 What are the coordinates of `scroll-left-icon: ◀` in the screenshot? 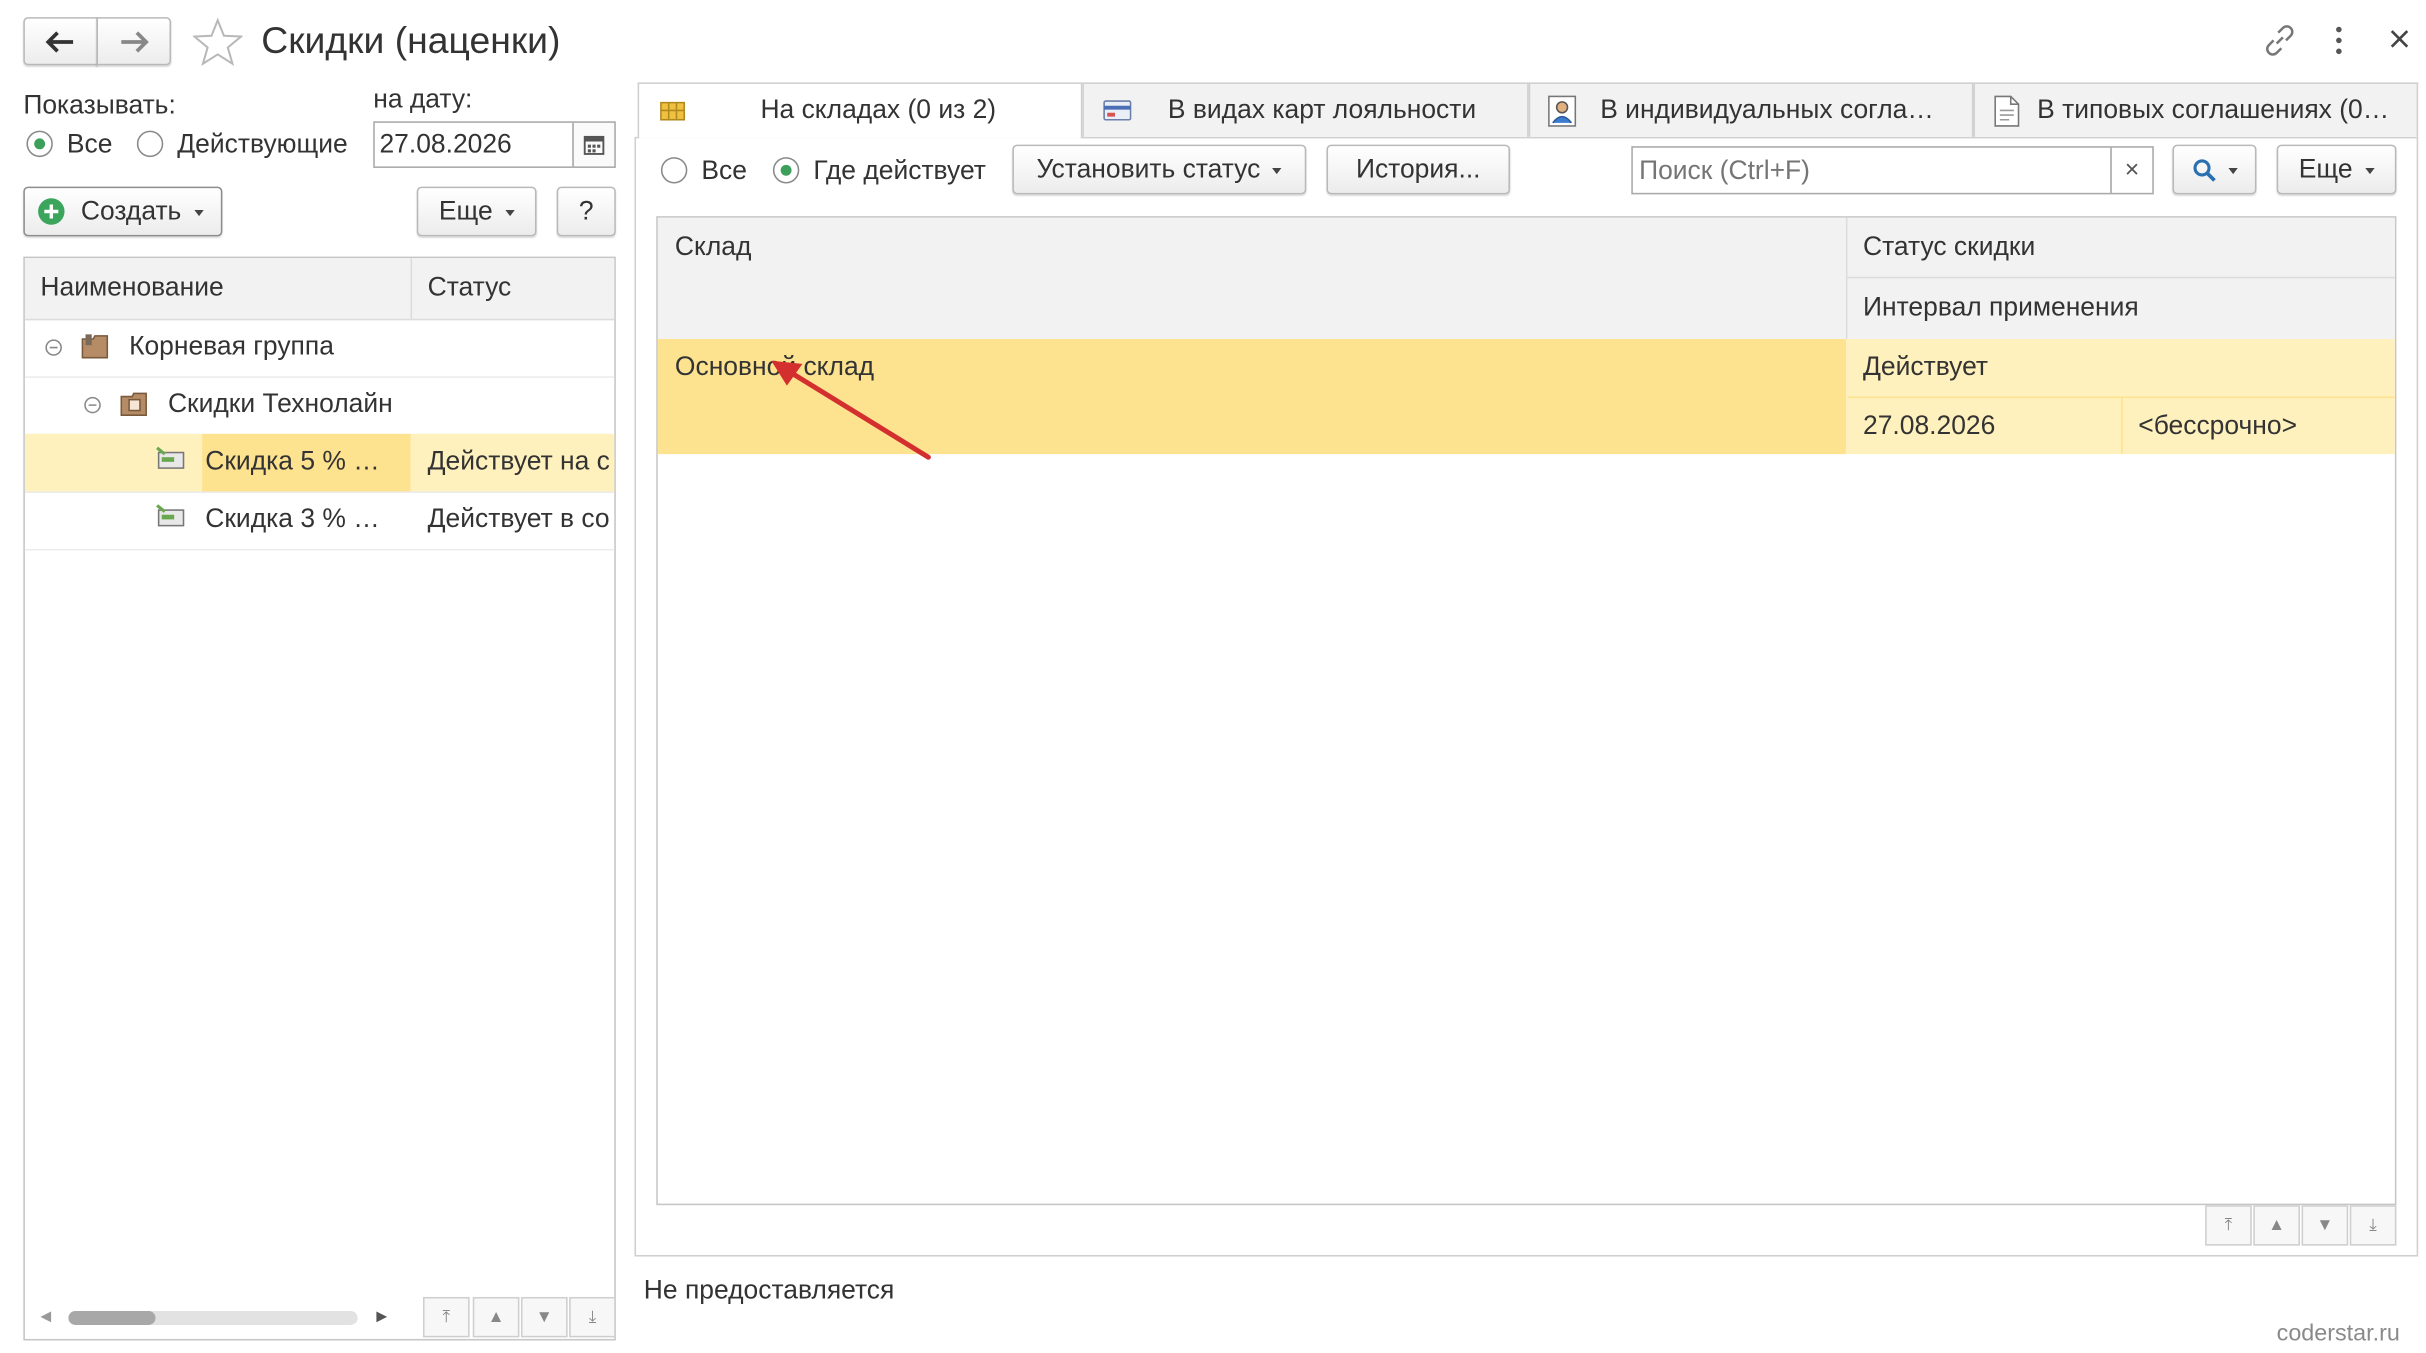 It's located at (45, 1316).